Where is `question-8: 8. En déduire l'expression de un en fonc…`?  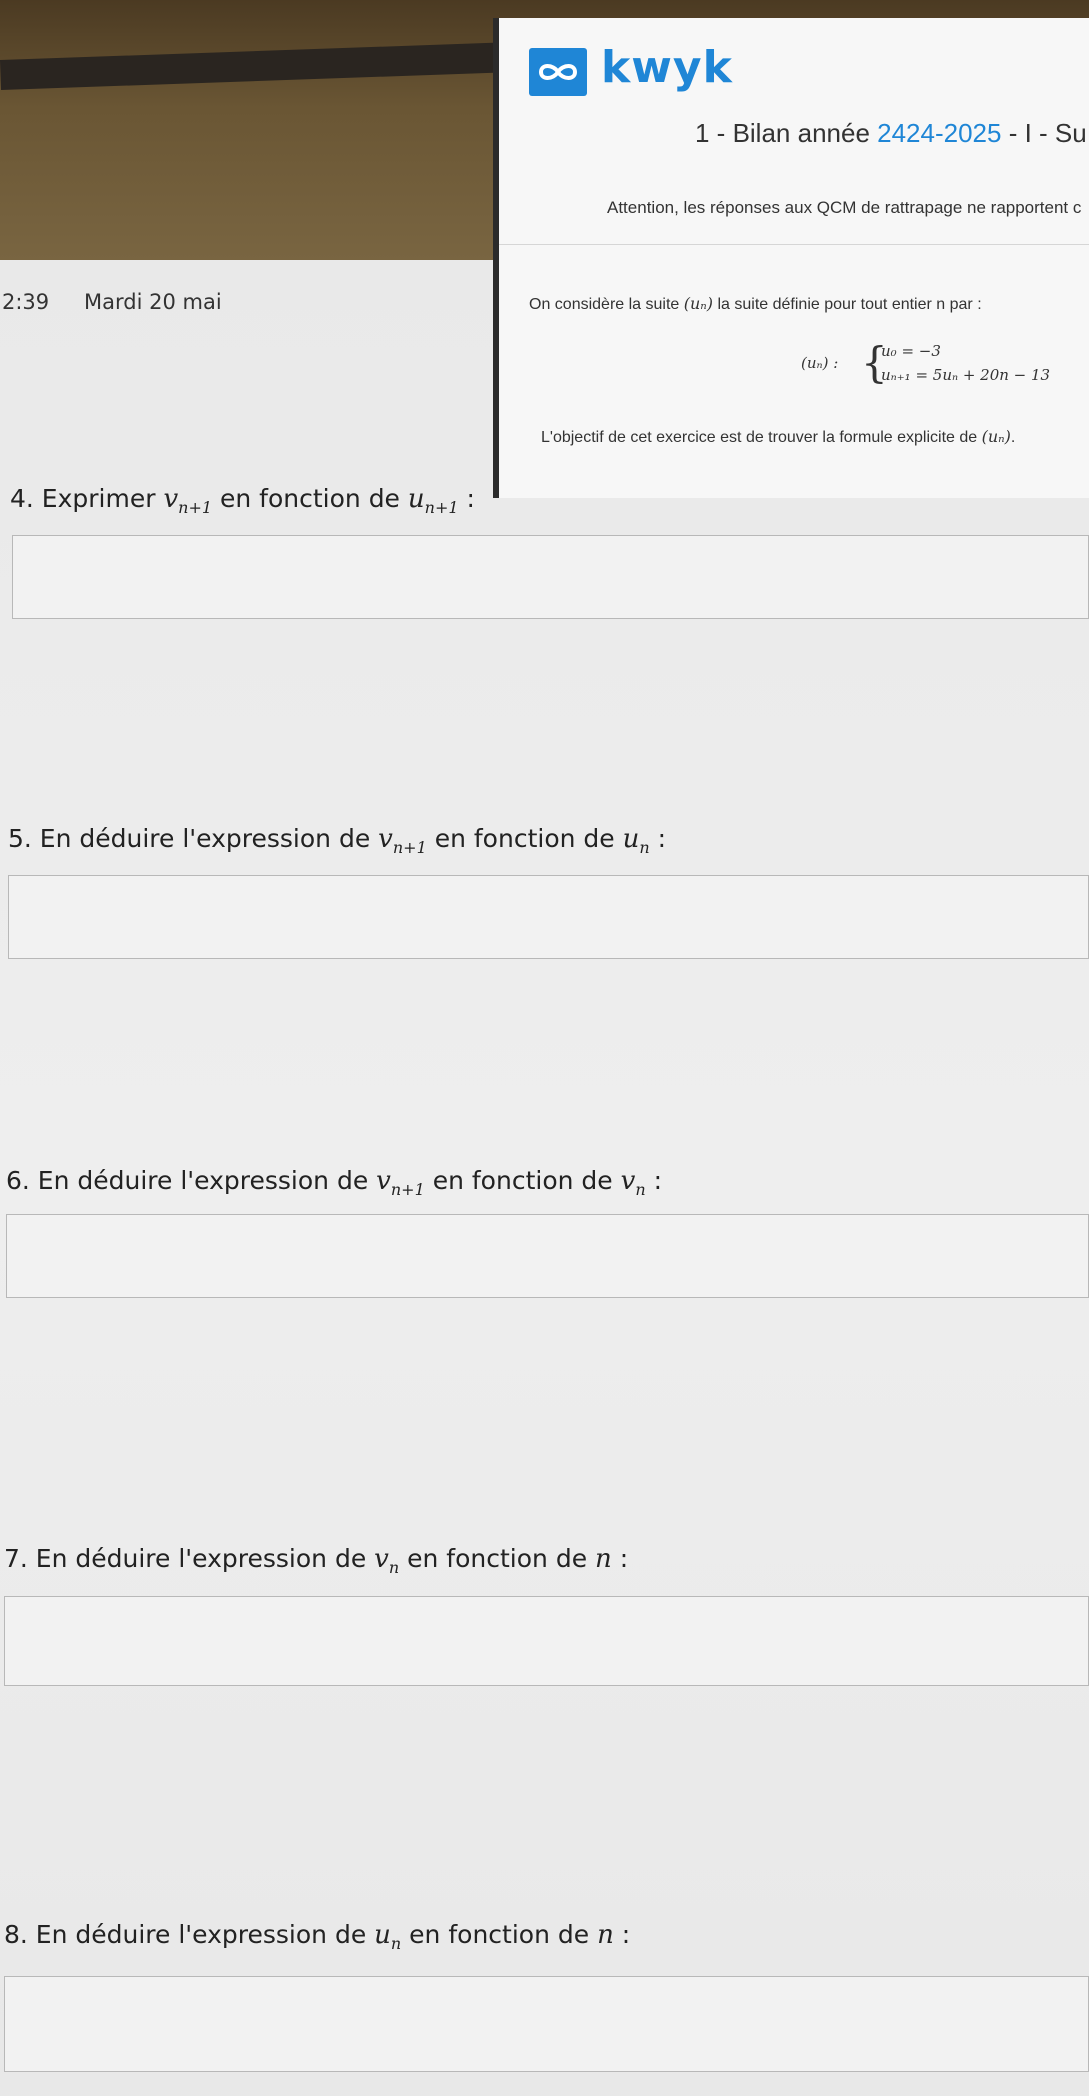
question-8: 8. En déduire l'expression de un en fonc… is located at coordinates (317, 1936).